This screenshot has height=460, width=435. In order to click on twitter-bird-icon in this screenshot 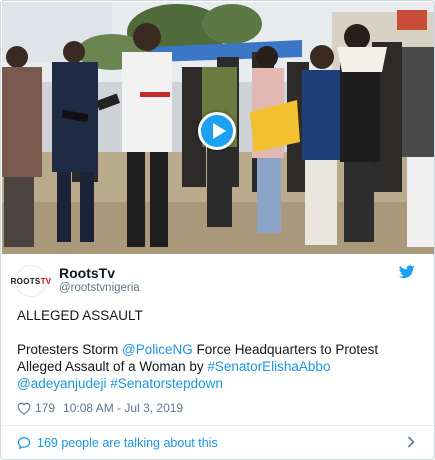, I will do `click(407, 272)`.